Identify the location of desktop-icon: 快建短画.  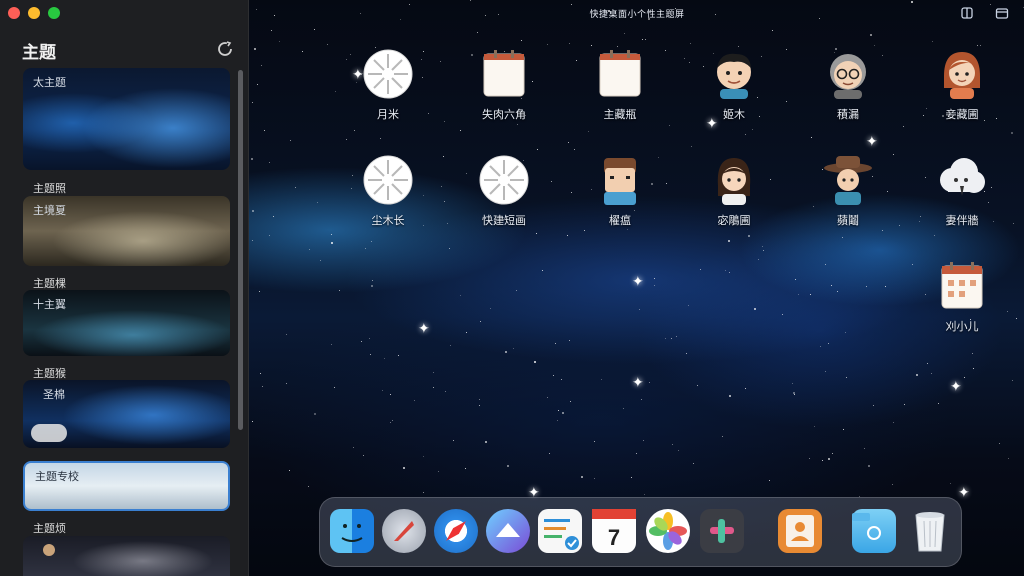
(504, 190).